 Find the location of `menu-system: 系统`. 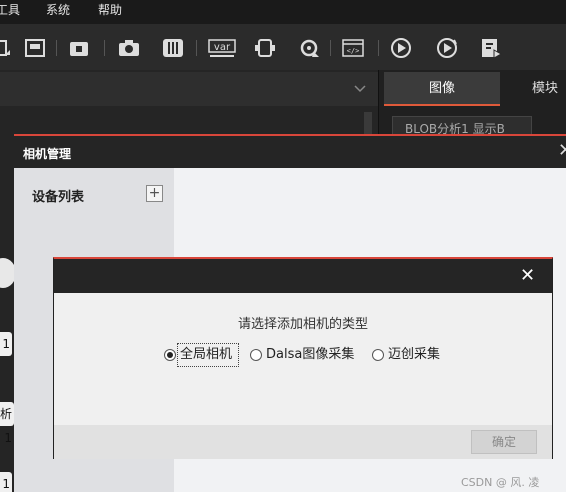

menu-system: 系统 is located at coordinates (58, 10).